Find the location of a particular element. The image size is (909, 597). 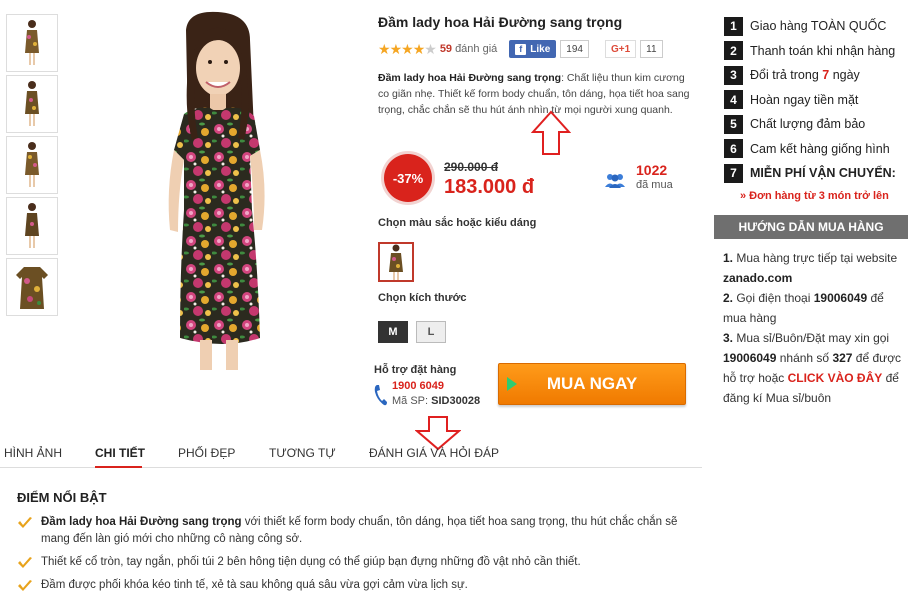

size-option-l: L is located at coordinates (431, 332).